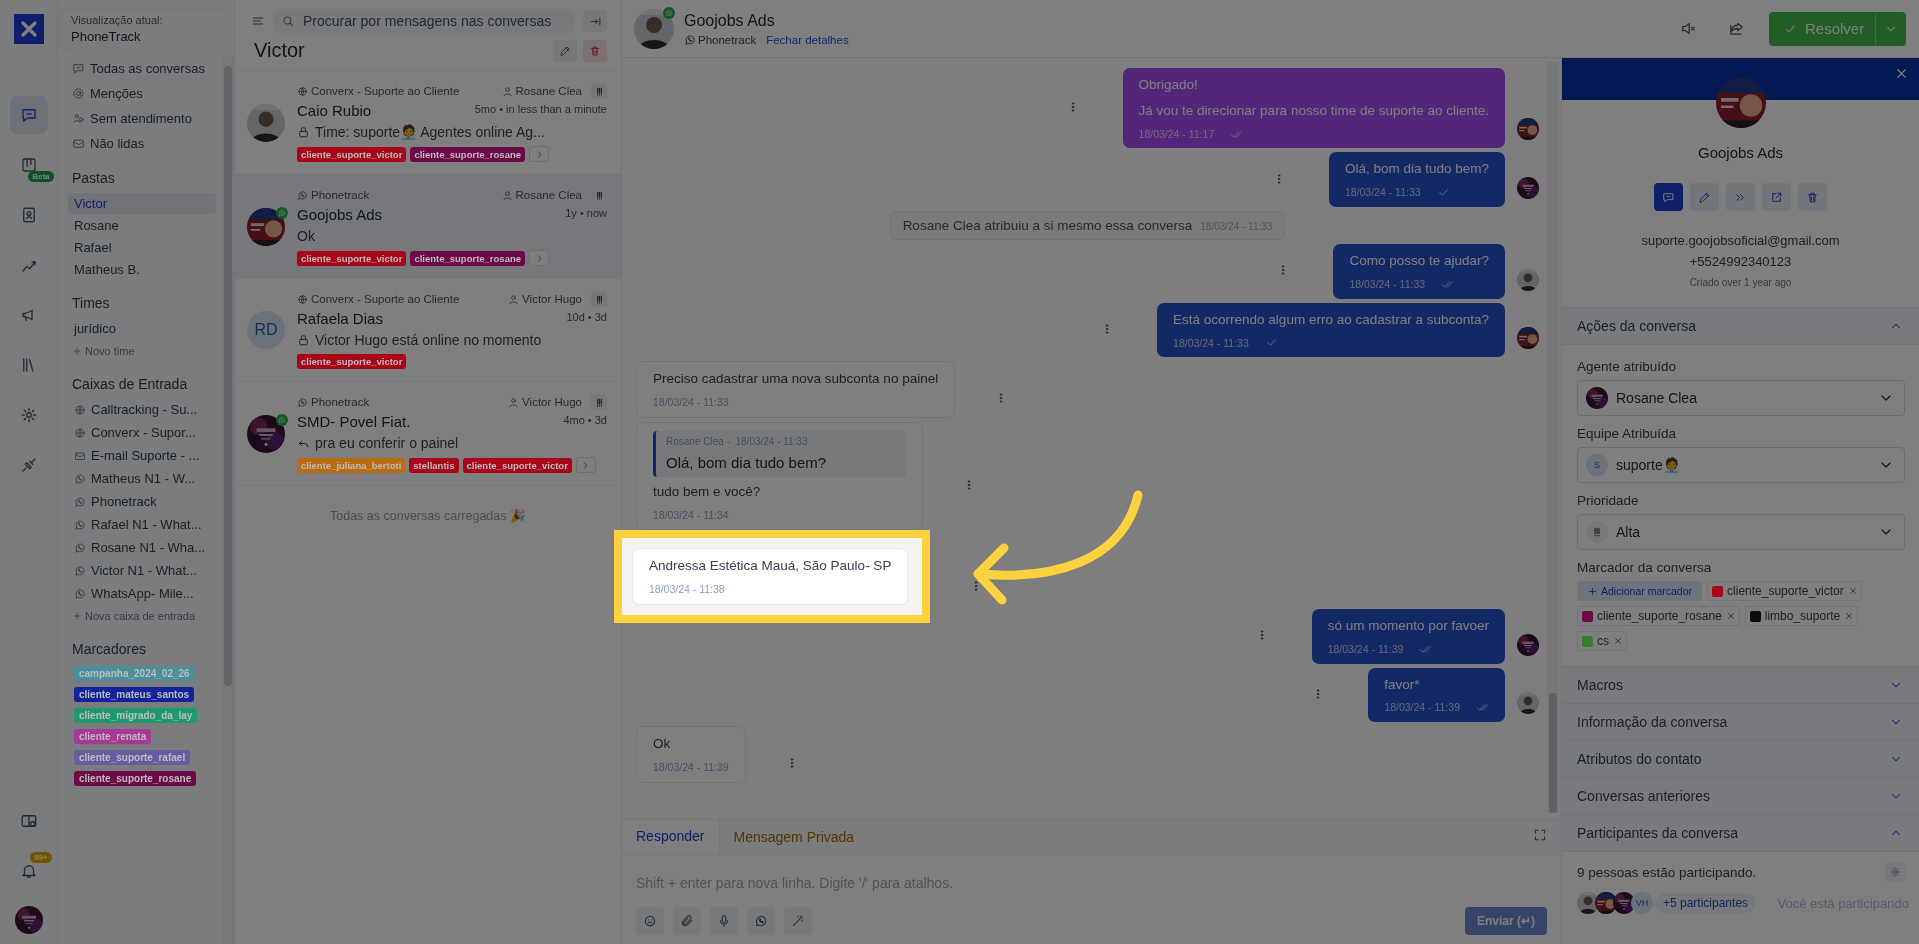 The height and width of the screenshot is (944, 1919). Describe the element at coordinates (671, 837) in the screenshot. I see `composer-tab: Responder` at that location.